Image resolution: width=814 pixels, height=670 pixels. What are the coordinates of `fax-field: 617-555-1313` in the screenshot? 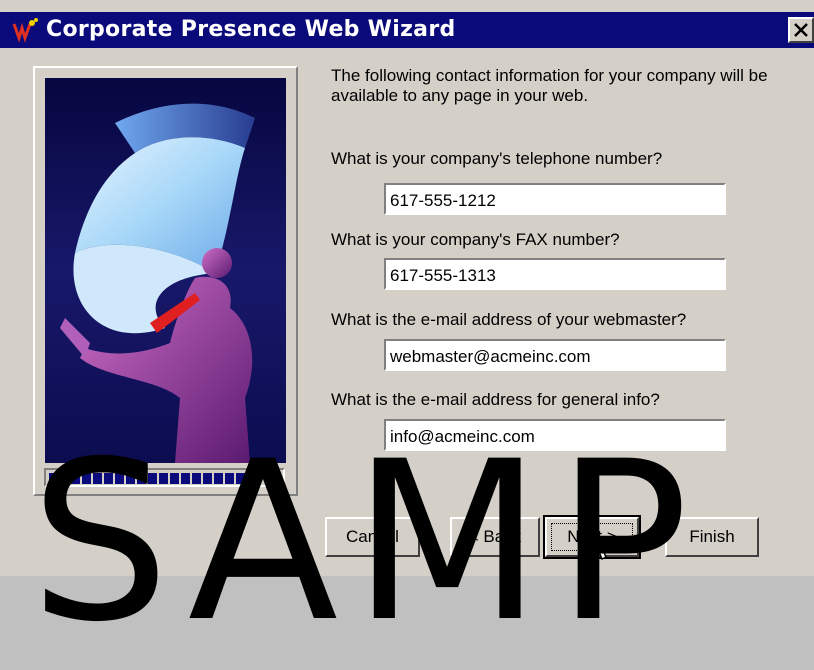 It's located at (555, 274).